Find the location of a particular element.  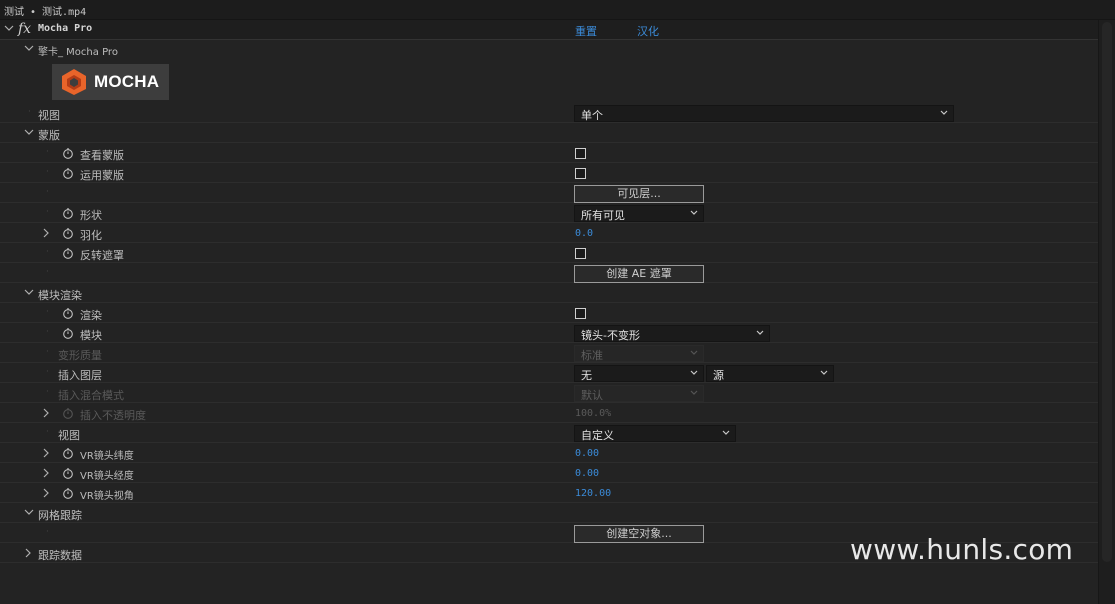

vertical-scrollbar is located at coordinates (1106, 312).